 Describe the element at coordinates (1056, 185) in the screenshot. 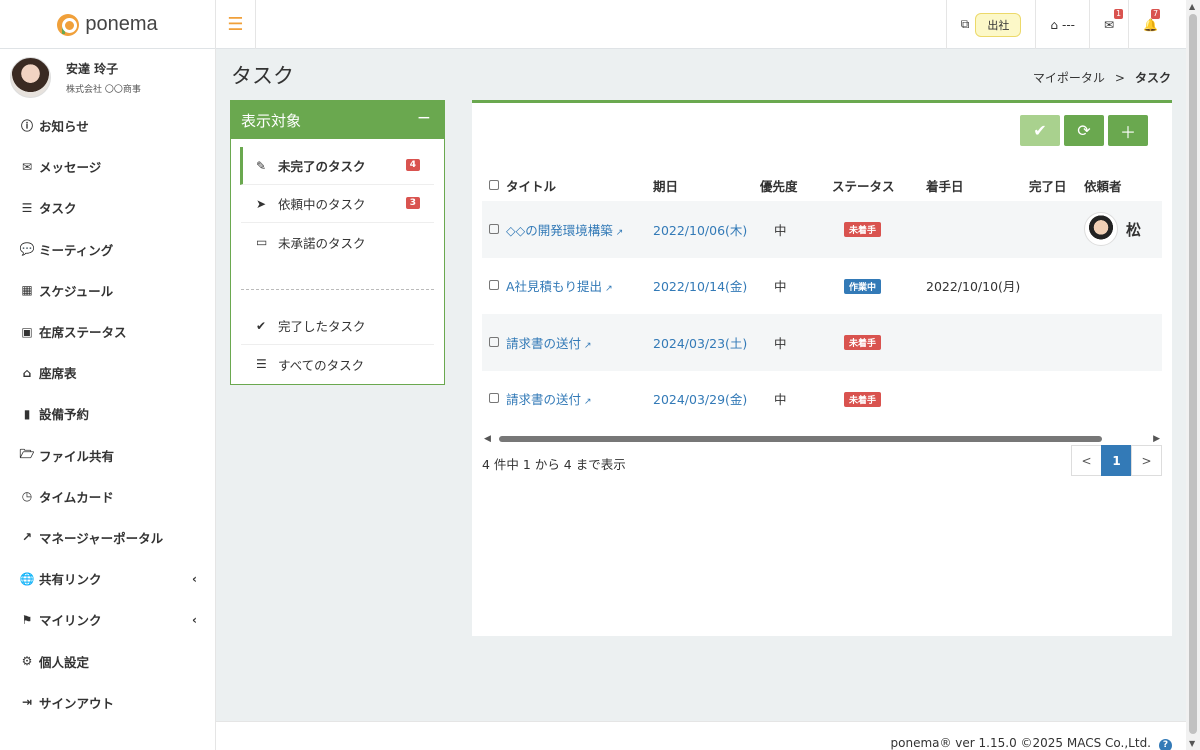

I see `column-done: 完了日` at that location.